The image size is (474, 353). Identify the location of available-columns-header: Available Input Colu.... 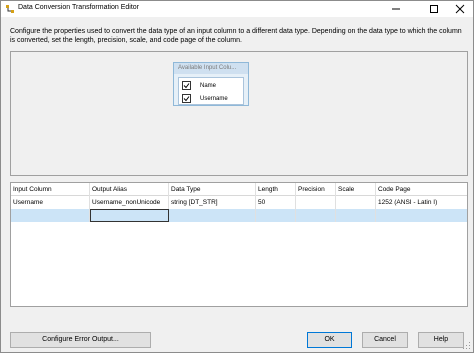
(211, 68).